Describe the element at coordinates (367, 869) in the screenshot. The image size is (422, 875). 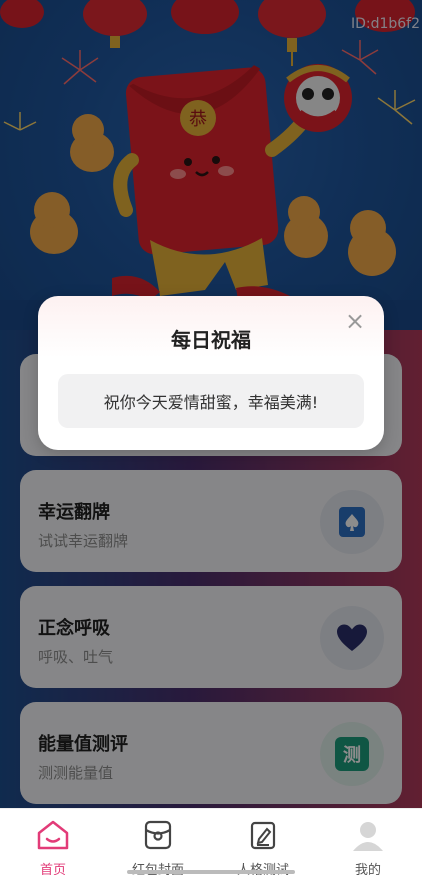
I see `tab-label: 我的` at that location.